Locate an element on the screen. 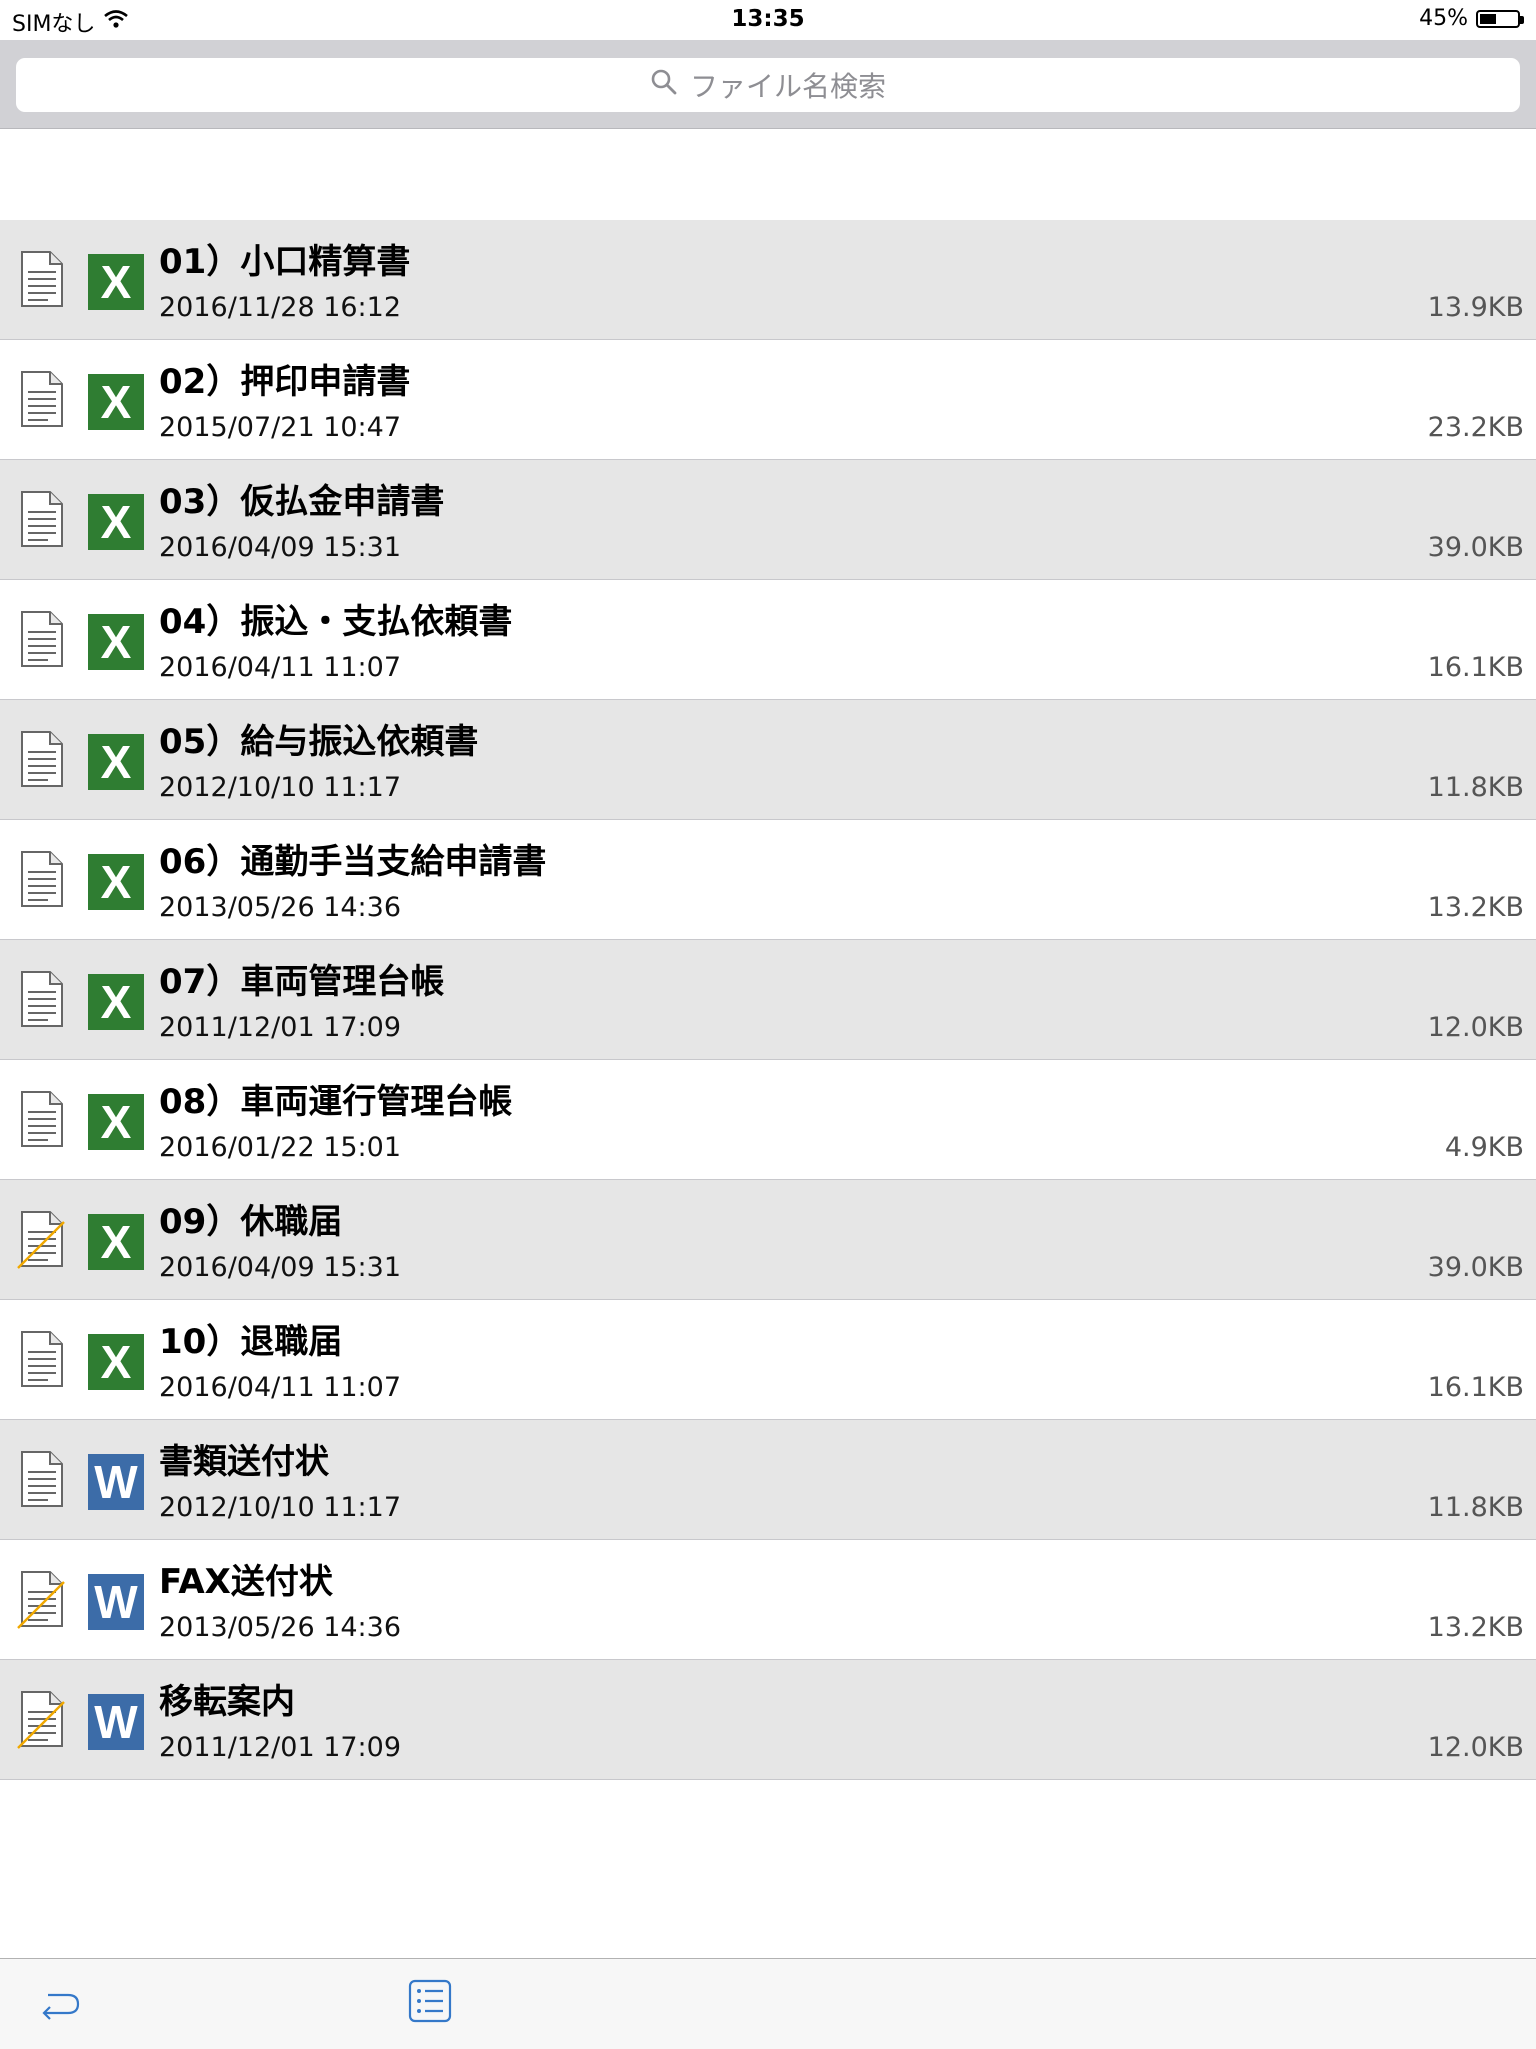  search-bar: ファイル名検索 is located at coordinates (768, 84).